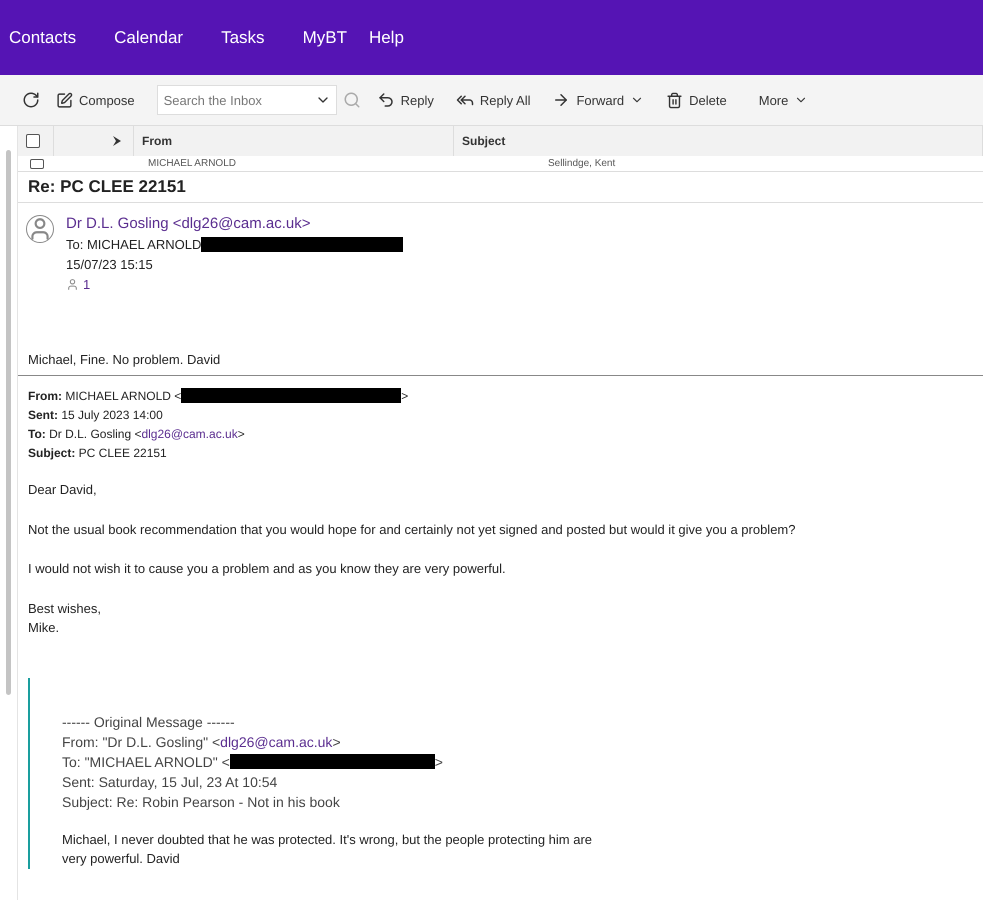 Image resolution: width=983 pixels, height=900 pixels. I want to click on compose-icon, so click(64, 100).